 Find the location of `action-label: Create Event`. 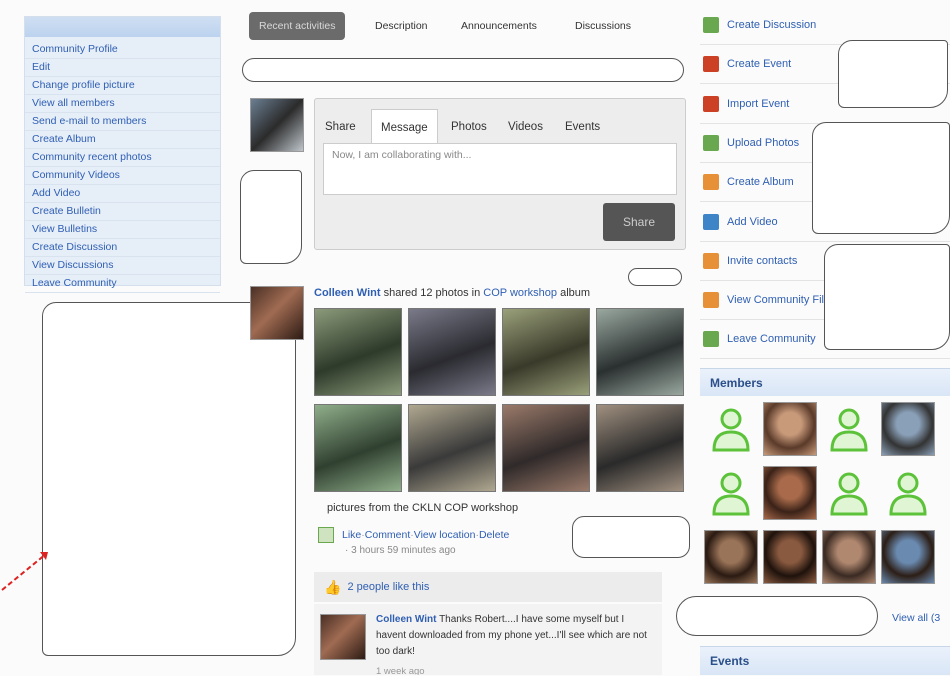

action-label: Create Event is located at coordinates (759, 64).